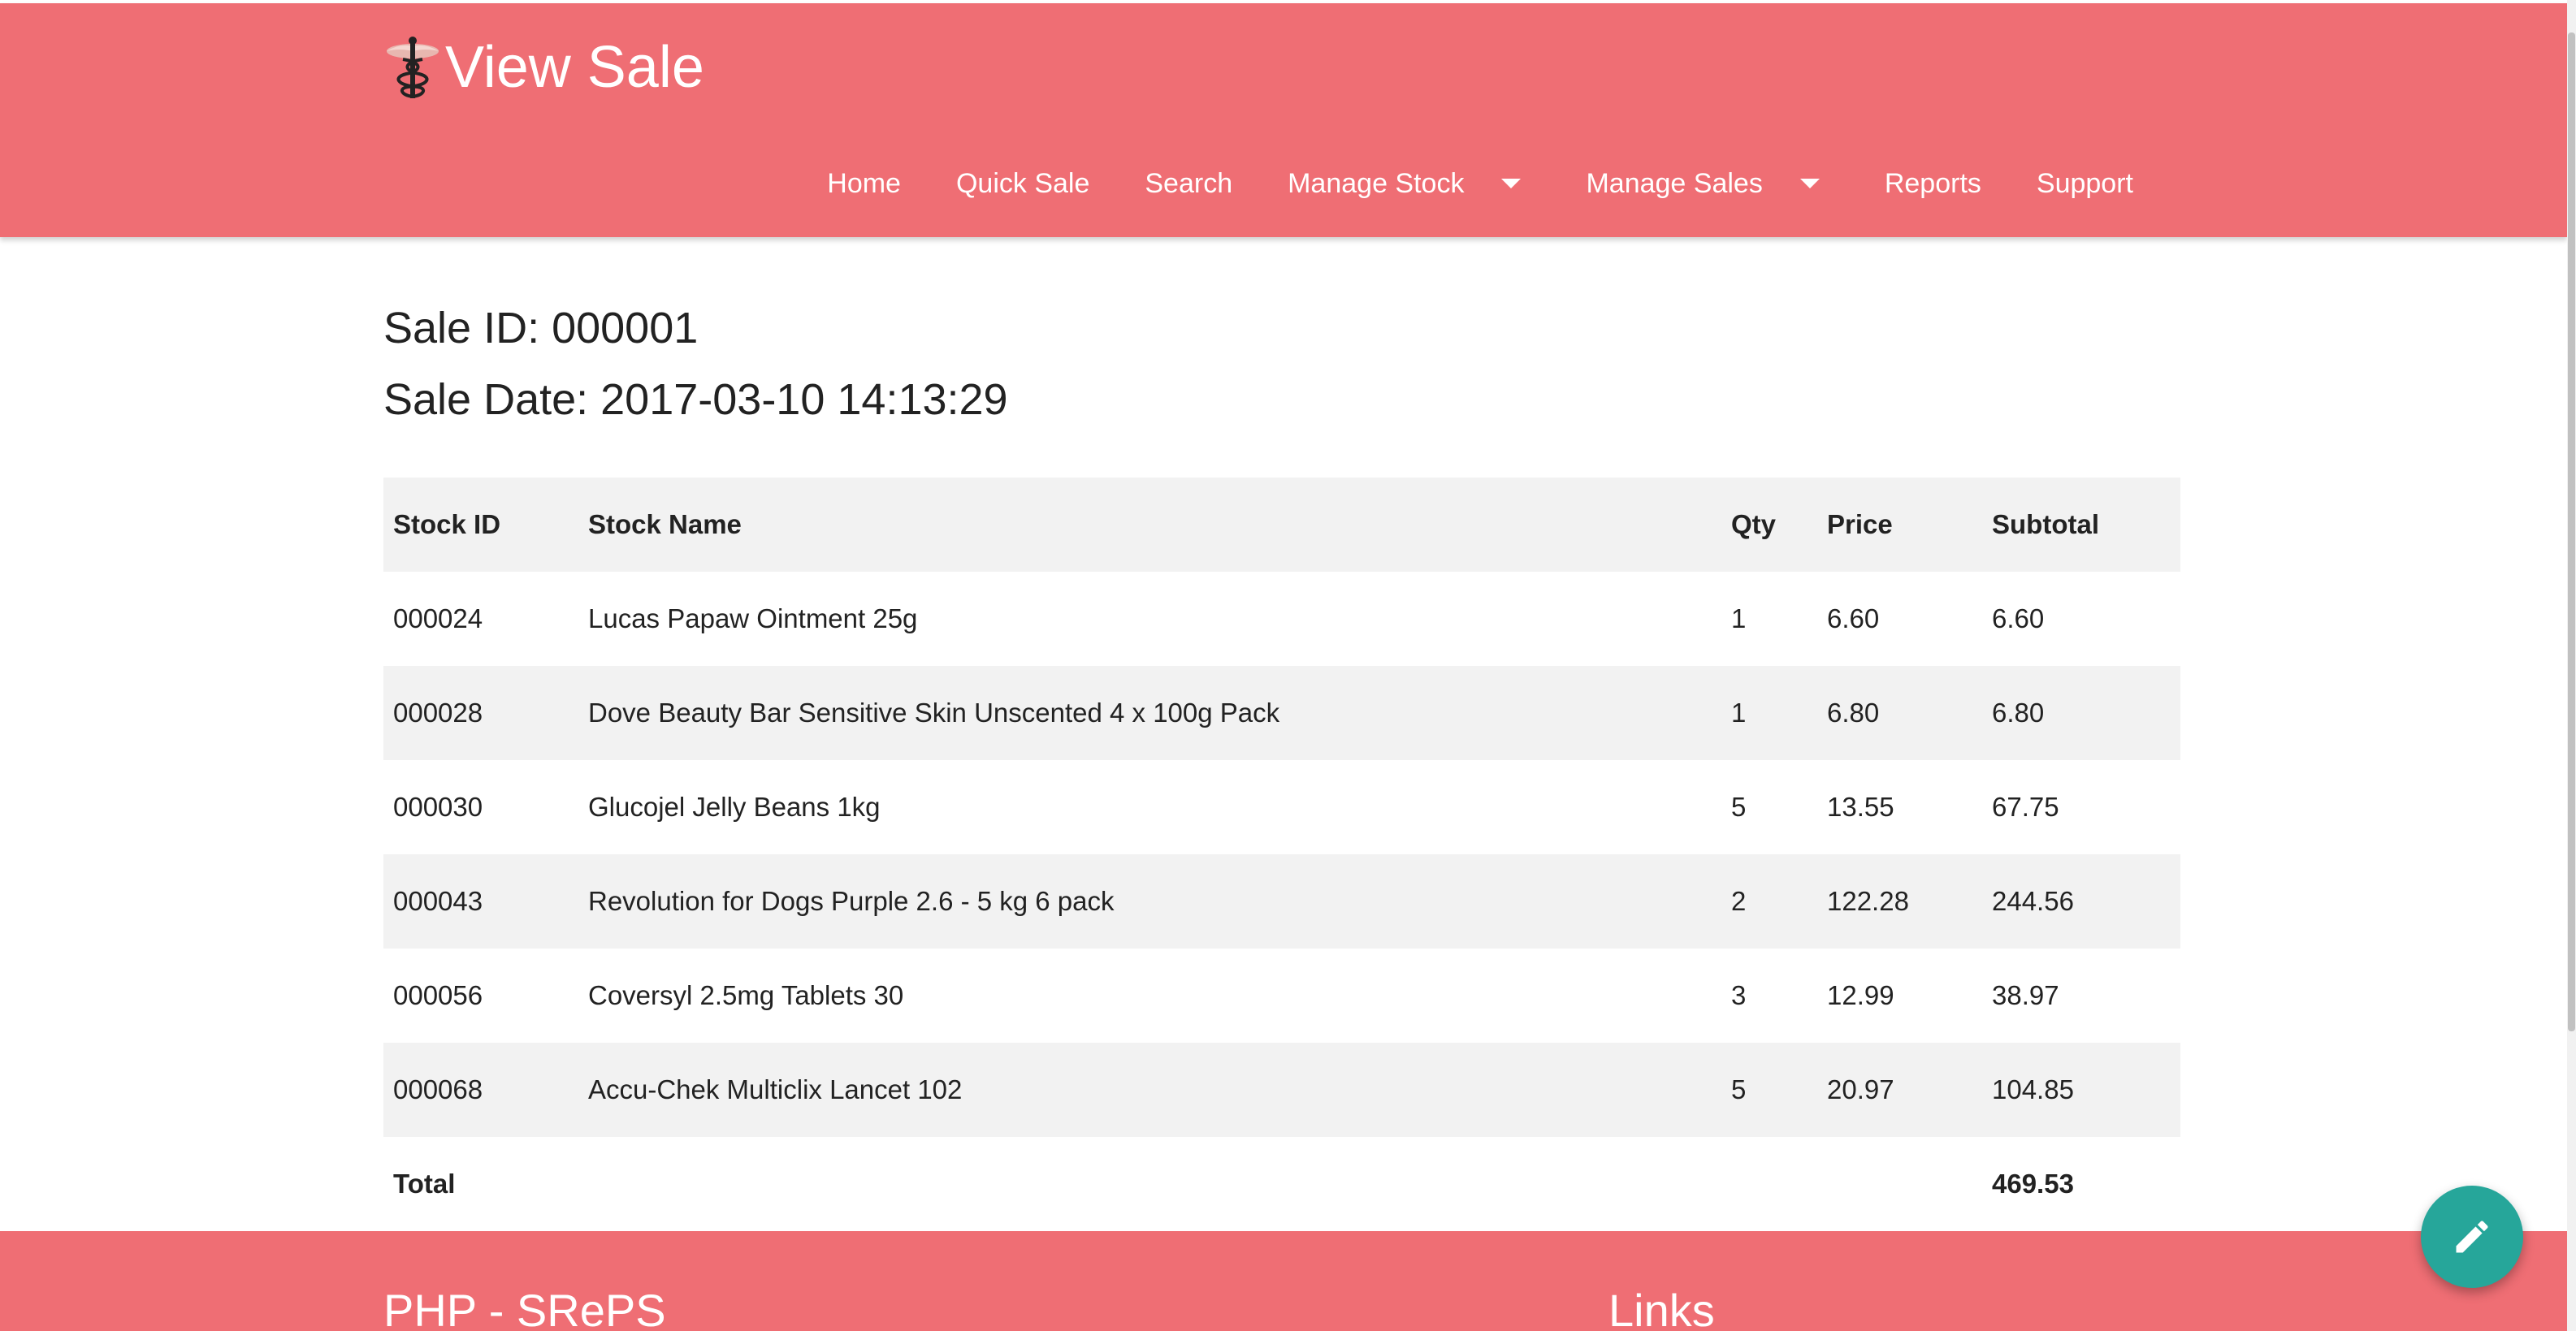  I want to click on total-value: 469.53, so click(2081, 1184).